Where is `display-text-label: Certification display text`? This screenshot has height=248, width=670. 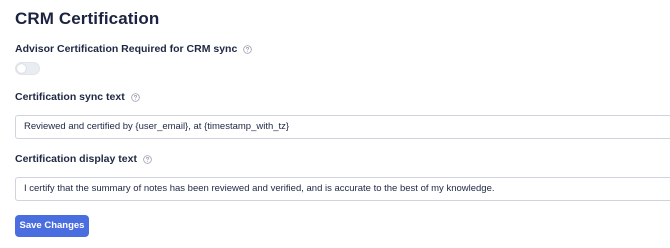 display-text-label: Certification display text is located at coordinates (83, 159).